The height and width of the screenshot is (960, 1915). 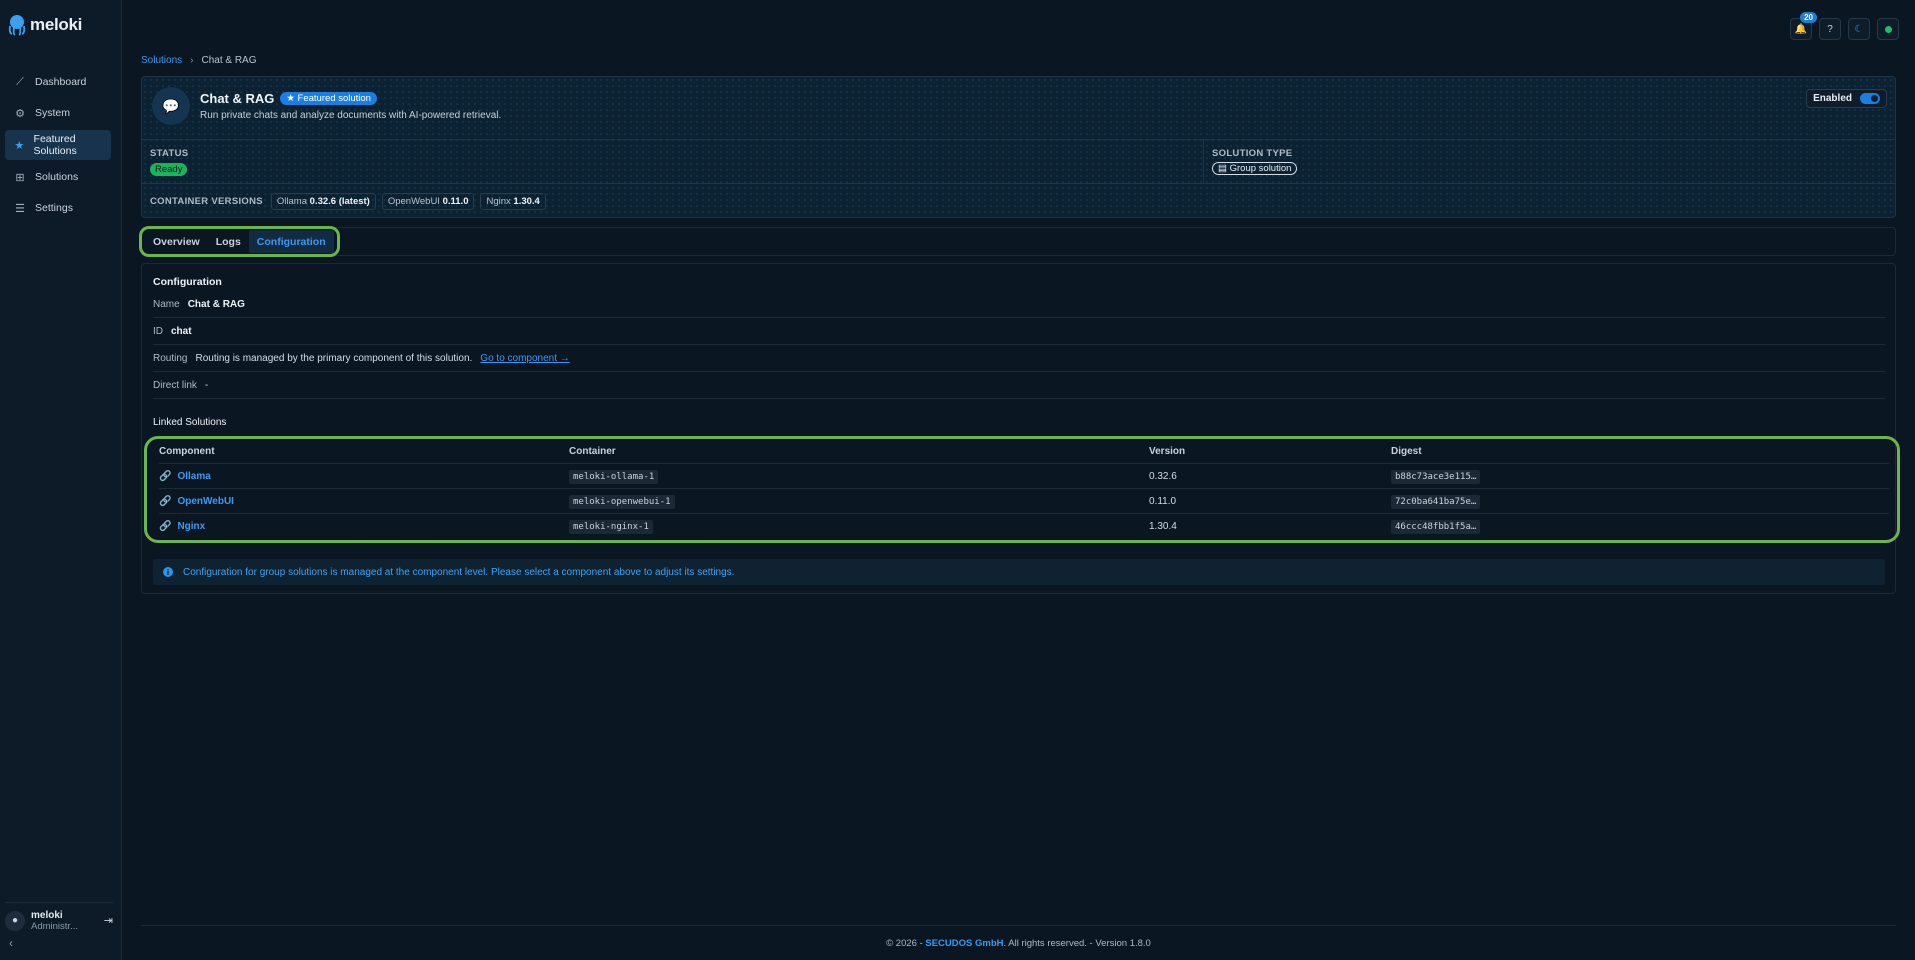 I want to click on version-value: 1.30.4, so click(x=1163, y=526).